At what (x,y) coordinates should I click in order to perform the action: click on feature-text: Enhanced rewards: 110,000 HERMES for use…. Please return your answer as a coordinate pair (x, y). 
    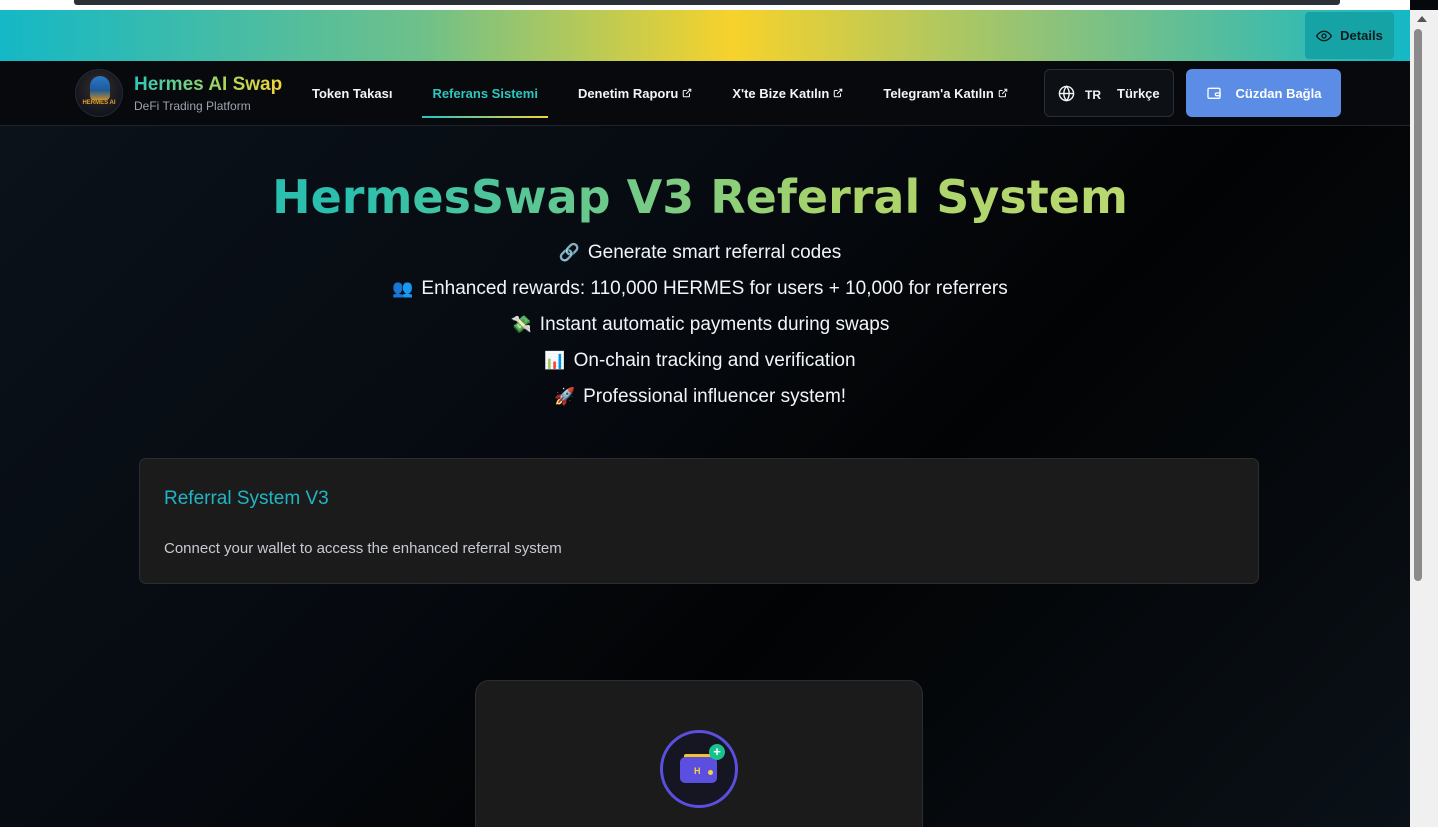
    Looking at the image, I should click on (714, 288).